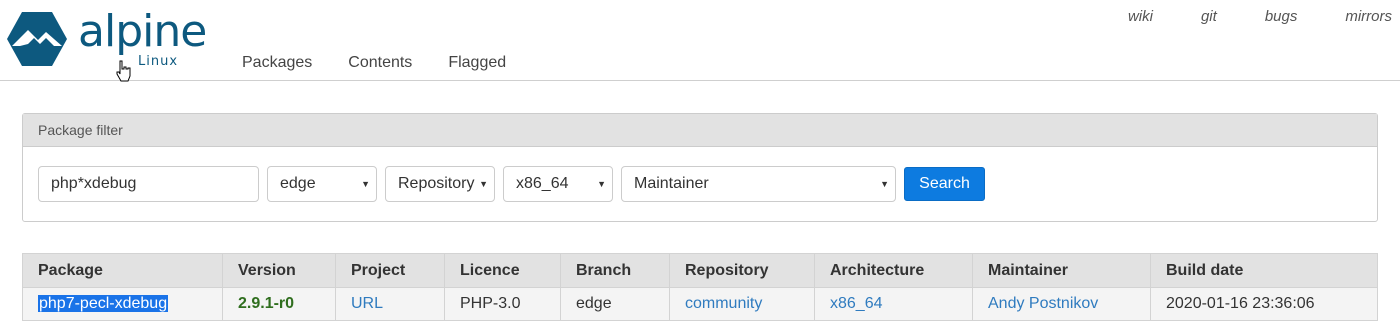  I want to click on col-architecture: Architecture, so click(893, 270).